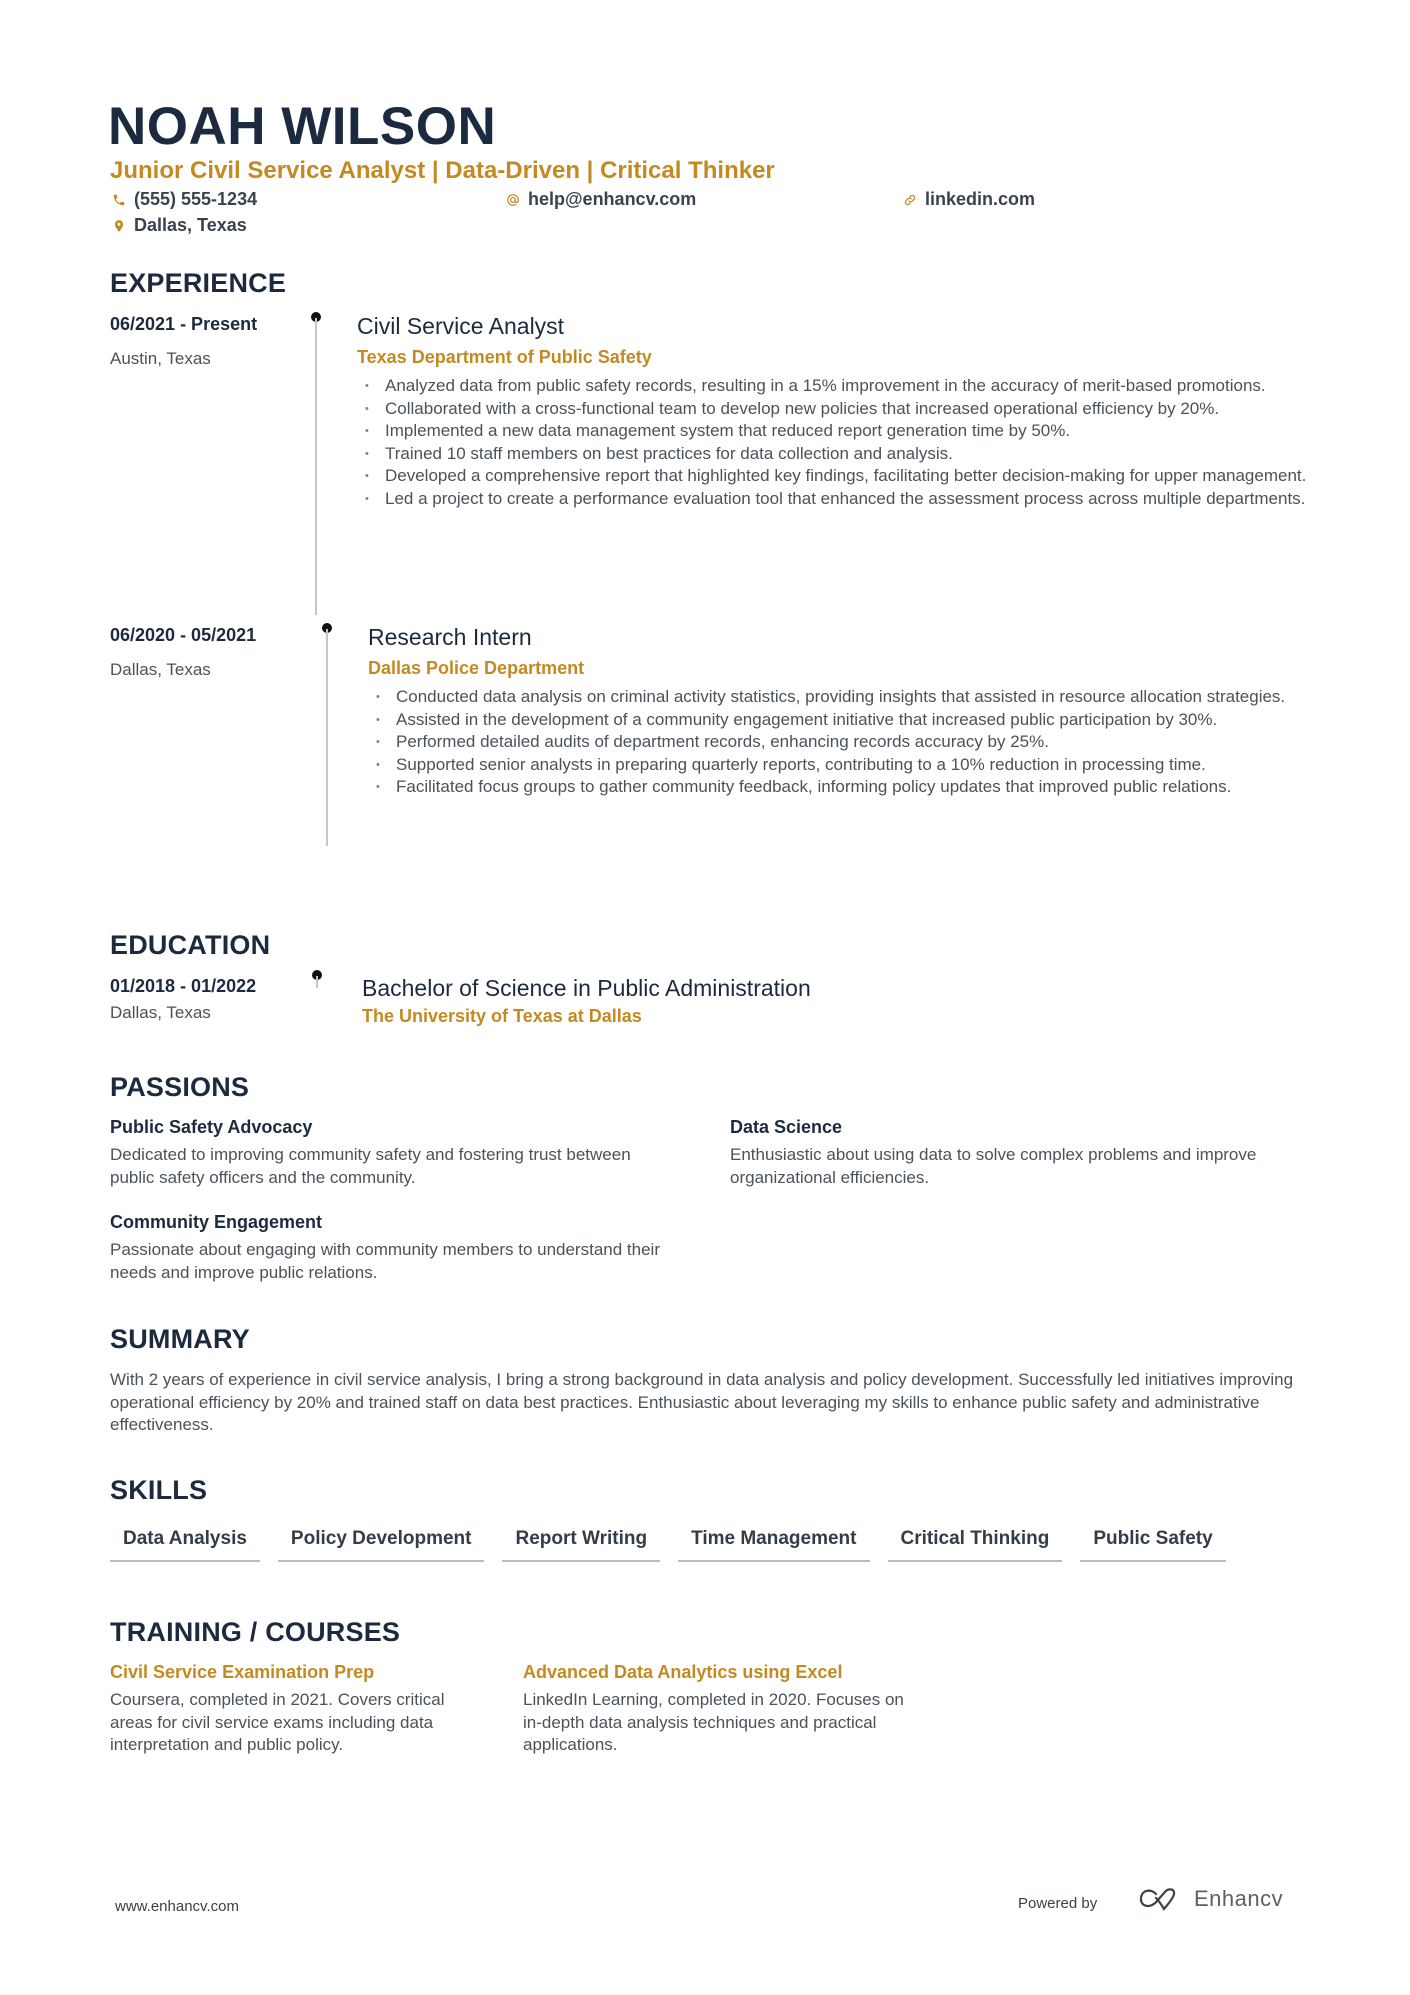 The image size is (1410, 1995). What do you see at coordinates (160, 358) in the screenshot?
I see `experience-location: Austin, Texas` at bounding box center [160, 358].